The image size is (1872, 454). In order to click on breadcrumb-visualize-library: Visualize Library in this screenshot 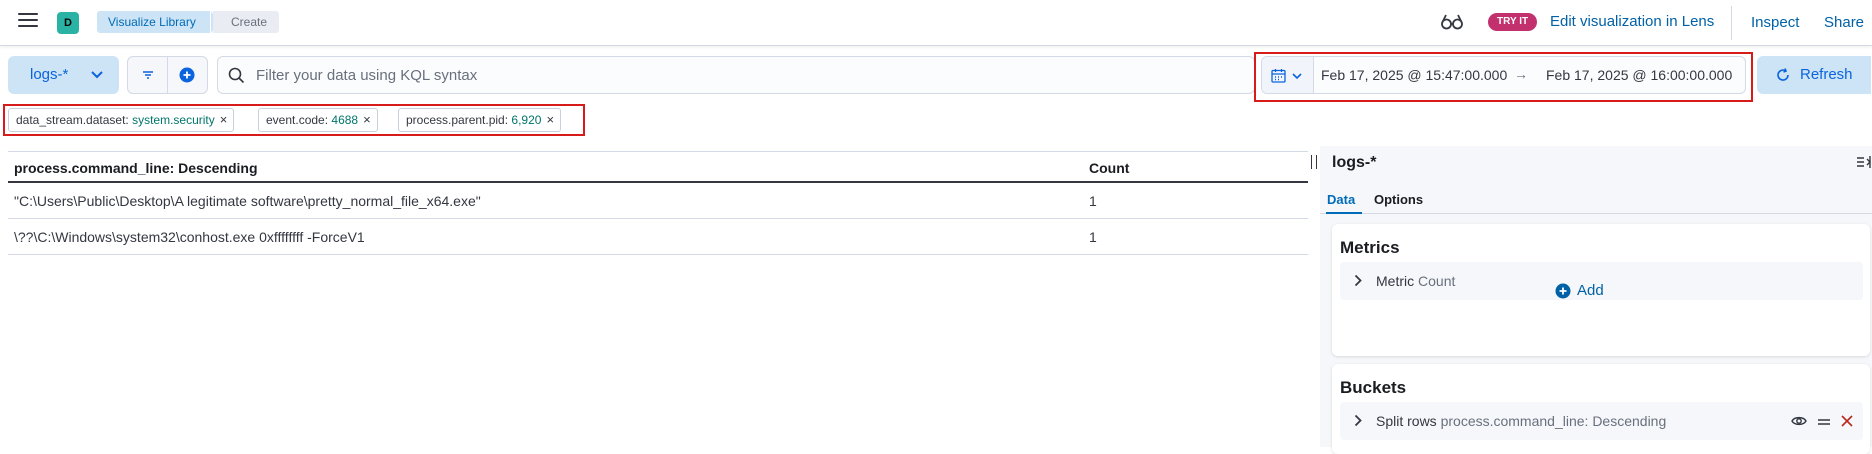, I will do `click(153, 22)`.